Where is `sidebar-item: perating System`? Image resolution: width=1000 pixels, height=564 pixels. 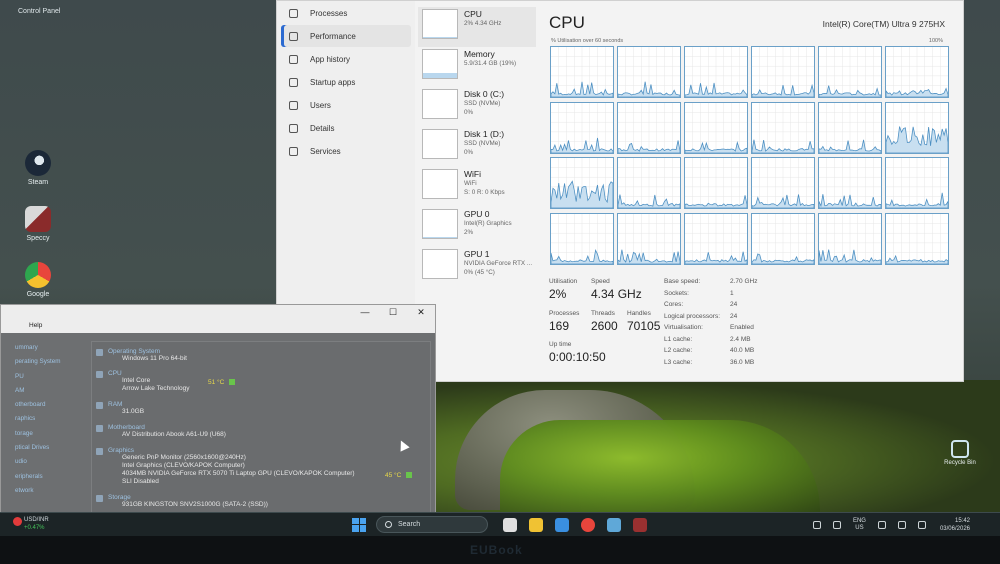
sidebar-item: perating System is located at coordinates (44, 362).